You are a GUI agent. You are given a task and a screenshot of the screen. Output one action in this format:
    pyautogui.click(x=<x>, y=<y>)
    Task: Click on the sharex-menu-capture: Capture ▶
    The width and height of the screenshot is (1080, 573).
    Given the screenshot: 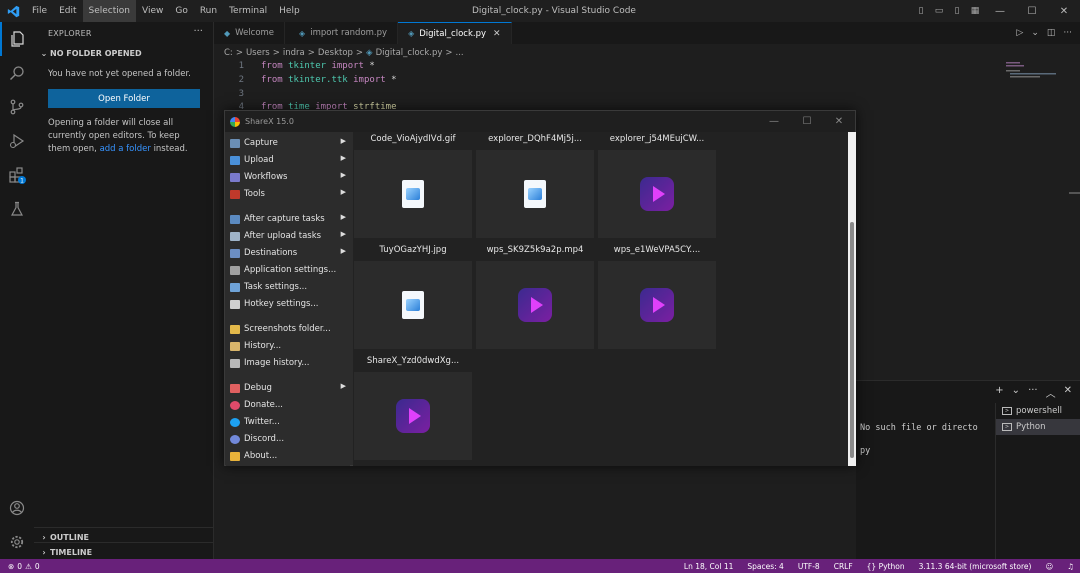 What is the action you would take?
    pyautogui.click(x=289, y=143)
    